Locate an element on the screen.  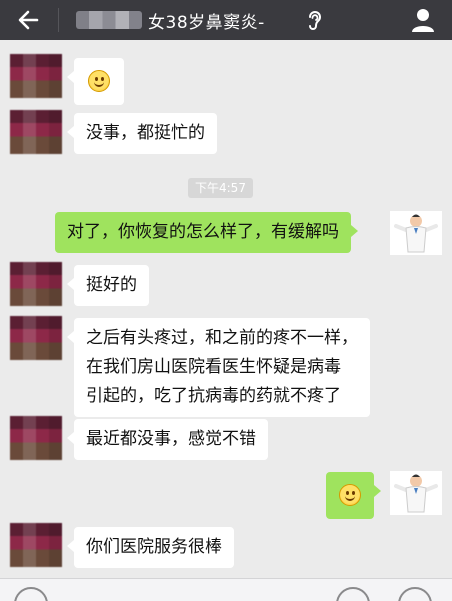
message-text: 没事，都挺忙的 is located at coordinates (145, 133).